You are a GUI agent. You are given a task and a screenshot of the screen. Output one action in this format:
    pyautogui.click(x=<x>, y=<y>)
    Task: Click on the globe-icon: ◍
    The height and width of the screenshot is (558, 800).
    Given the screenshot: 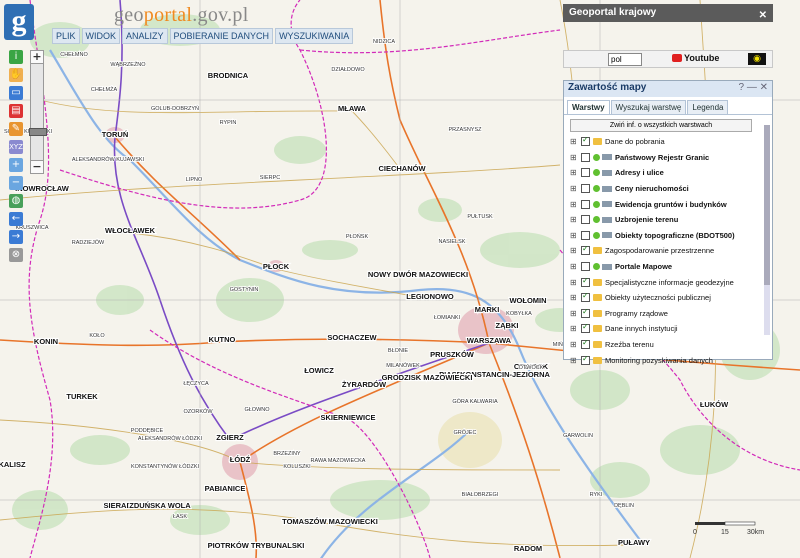 What is the action you would take?
    pyautogui.click(x=16, y=201)
    